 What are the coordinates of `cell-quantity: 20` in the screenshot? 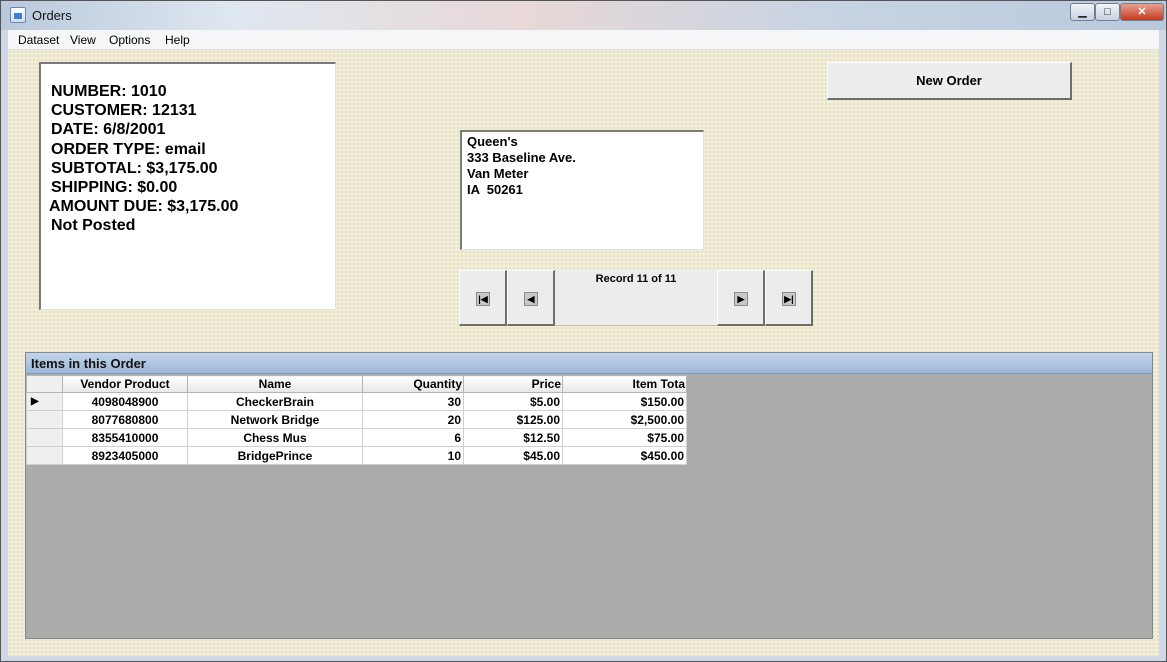 It's located at (413, 419).